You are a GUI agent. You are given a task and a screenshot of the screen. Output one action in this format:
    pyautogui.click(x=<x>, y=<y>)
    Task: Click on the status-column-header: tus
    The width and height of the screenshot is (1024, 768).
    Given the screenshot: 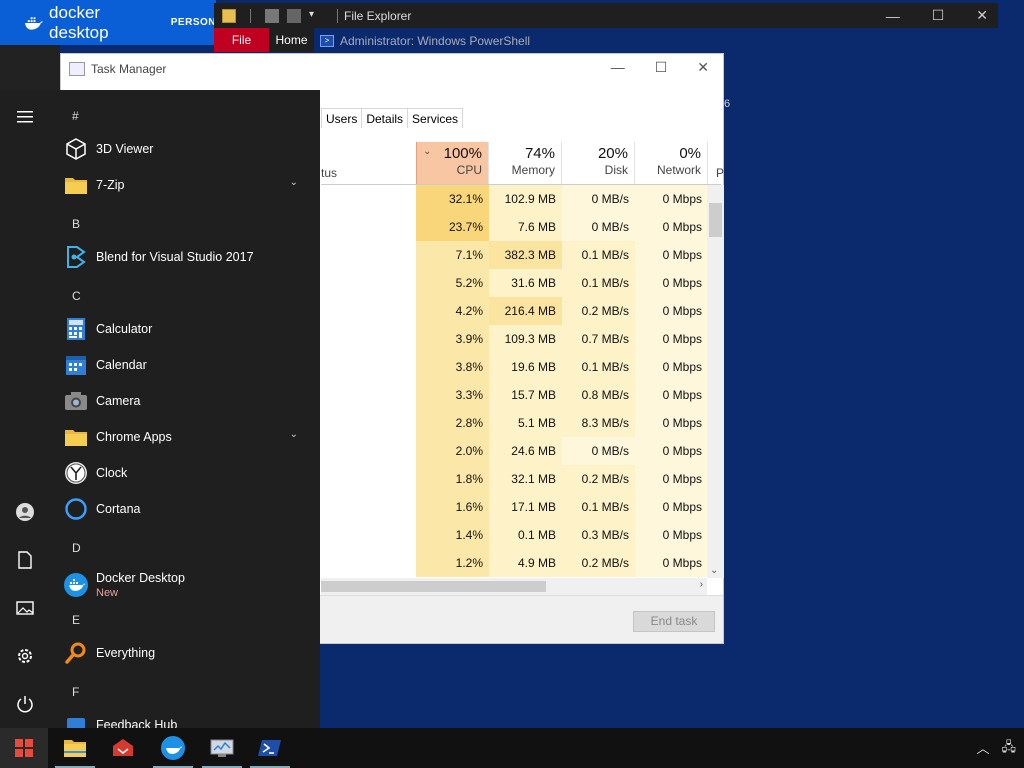 What is the action you would take?
    pyautogui.click(x=329, y=173)
    